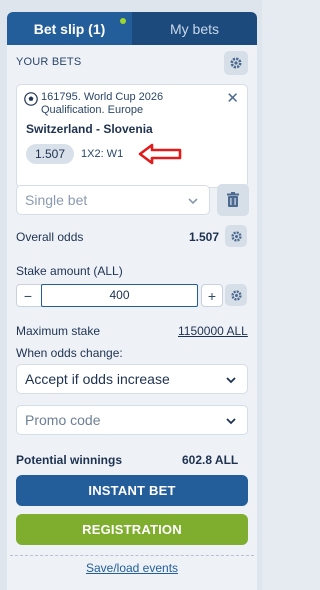 Image resolution: width=320 pixels, height=590 pixels. I want to click on tab-bar: Bet slip (1) My bets, so click(132, 28).